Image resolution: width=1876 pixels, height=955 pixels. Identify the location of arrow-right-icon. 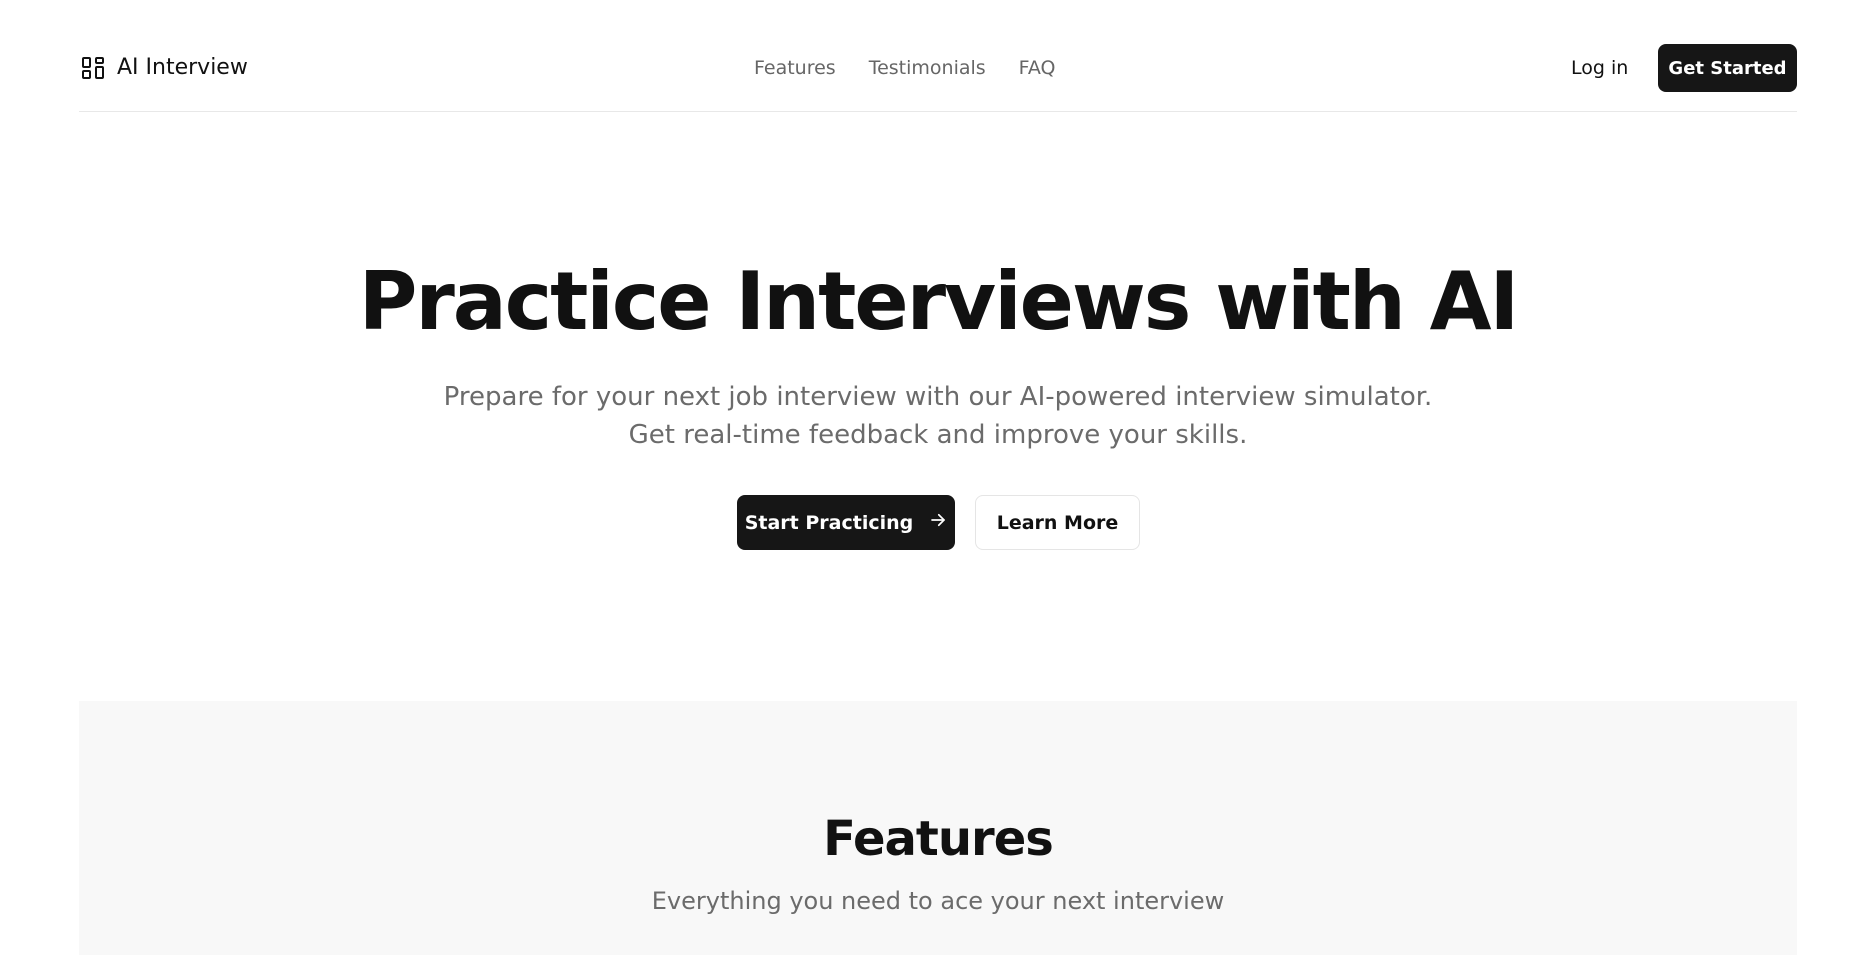
(938, 522).